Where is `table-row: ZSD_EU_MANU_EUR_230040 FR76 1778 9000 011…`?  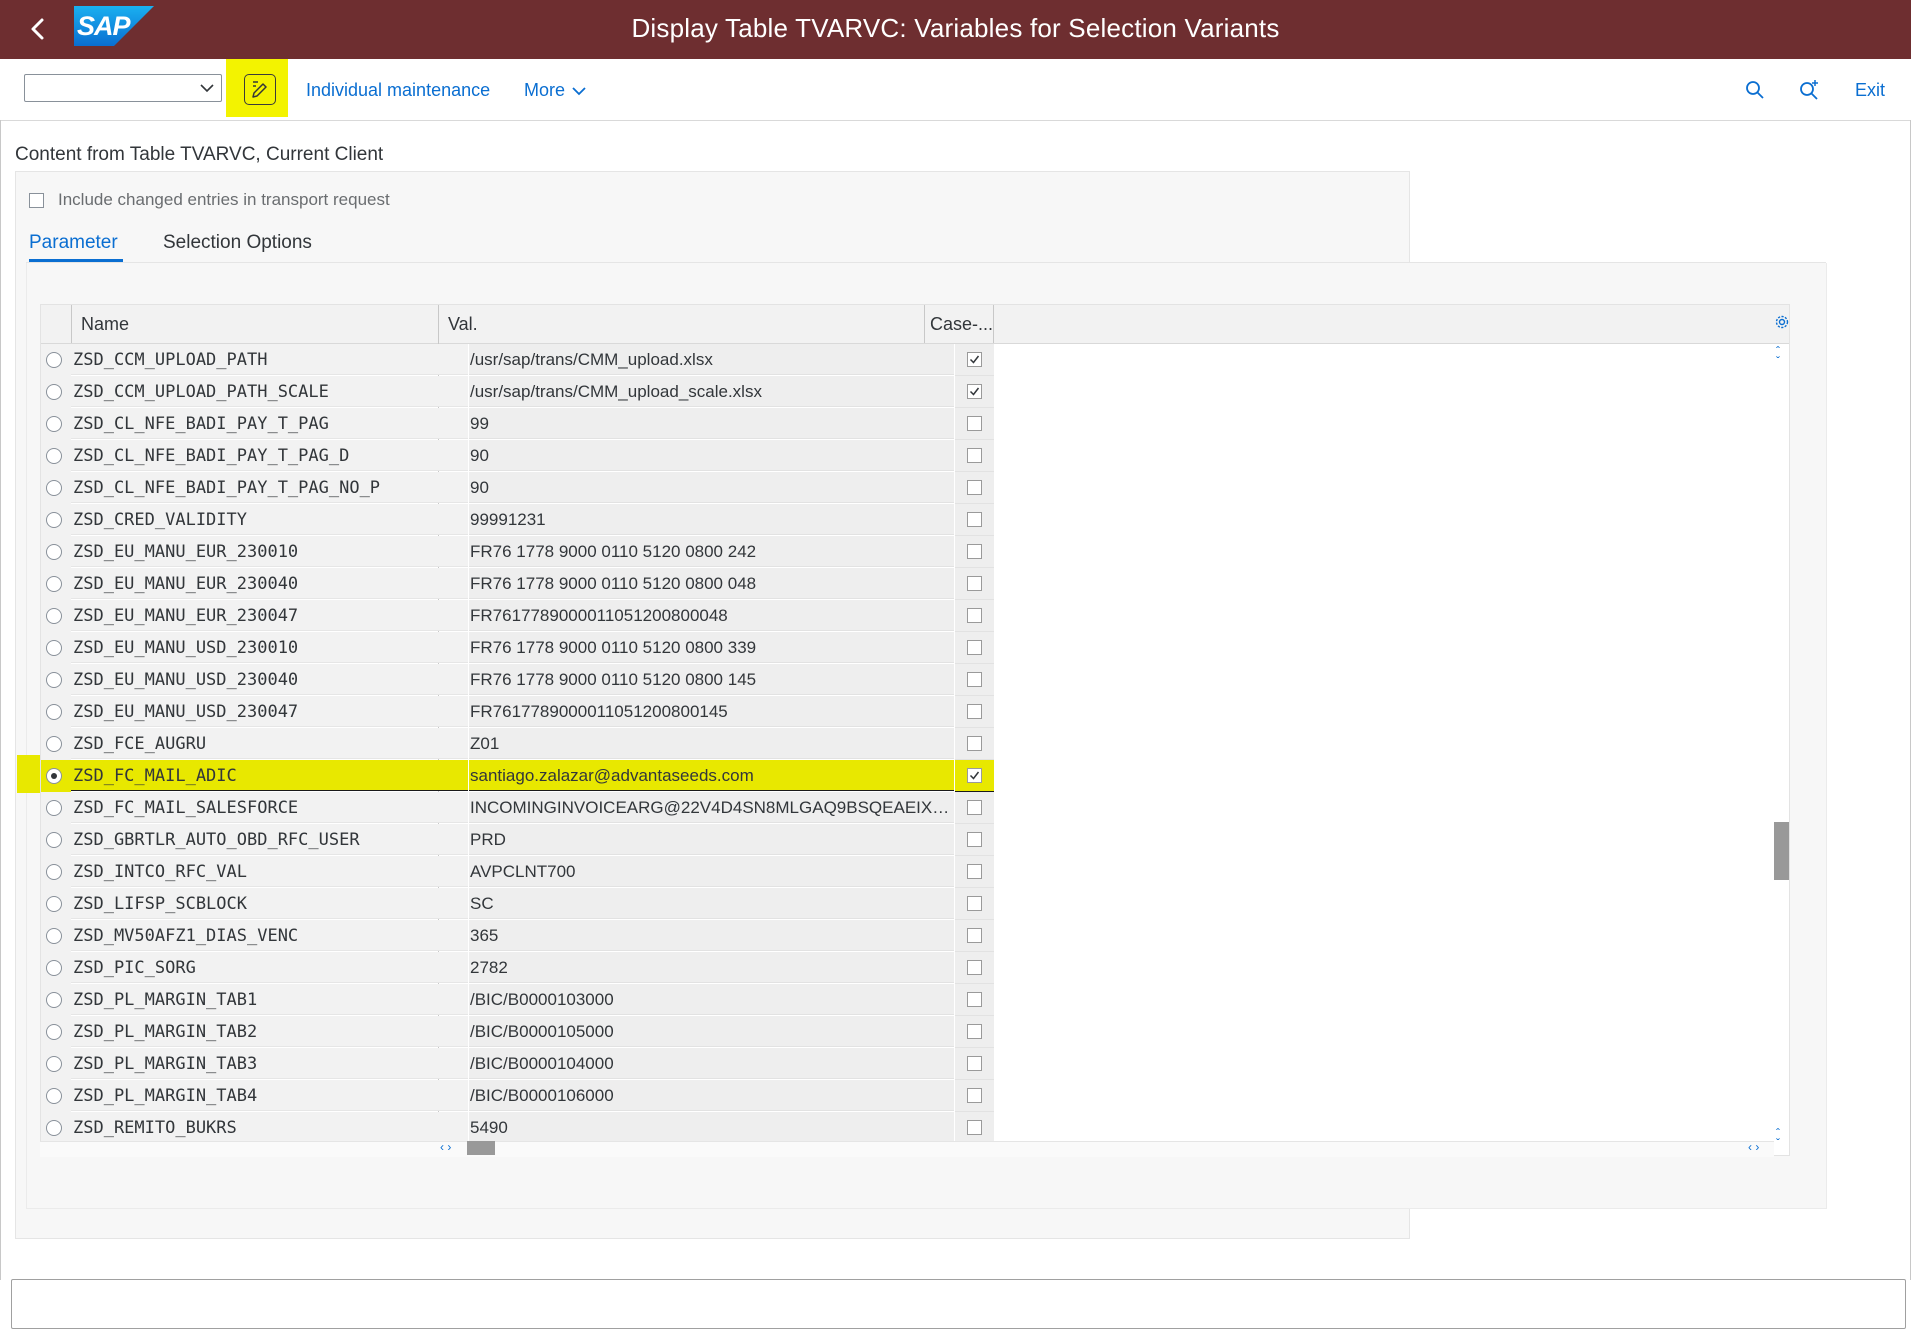 table-row: ZSD_EU_MANU_EUR_230040 FR76 1778 9000 011… is located at coordinates (517, 584).